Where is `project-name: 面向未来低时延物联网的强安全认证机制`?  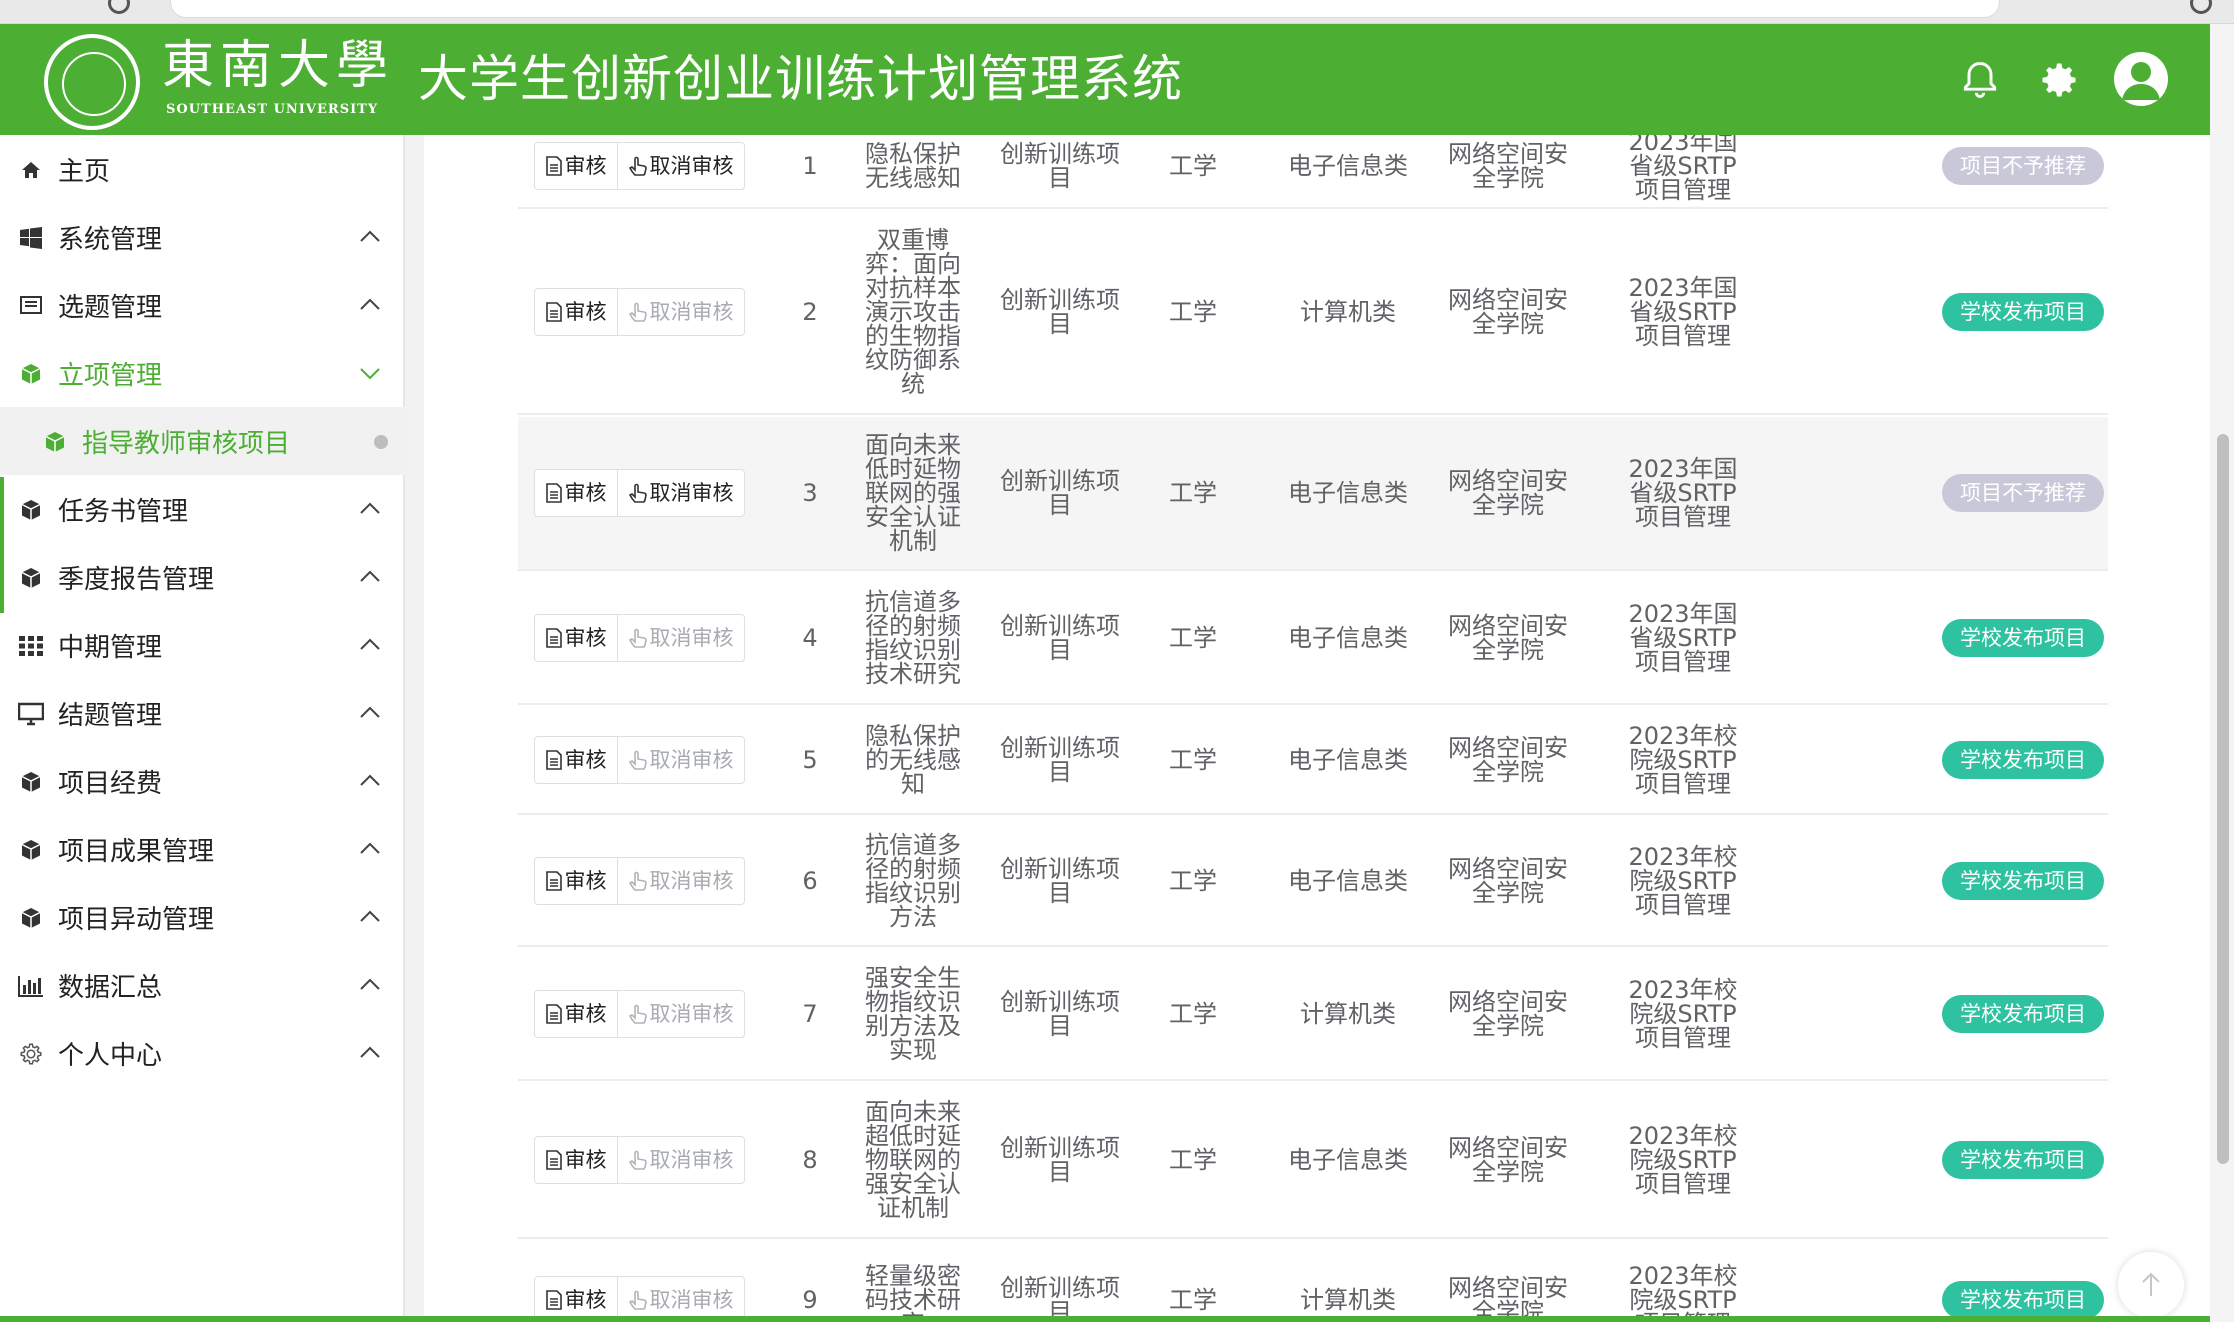
project-name: 面向未来低时延物联网的强安全认证机制 is located at coordinates (913, 493).